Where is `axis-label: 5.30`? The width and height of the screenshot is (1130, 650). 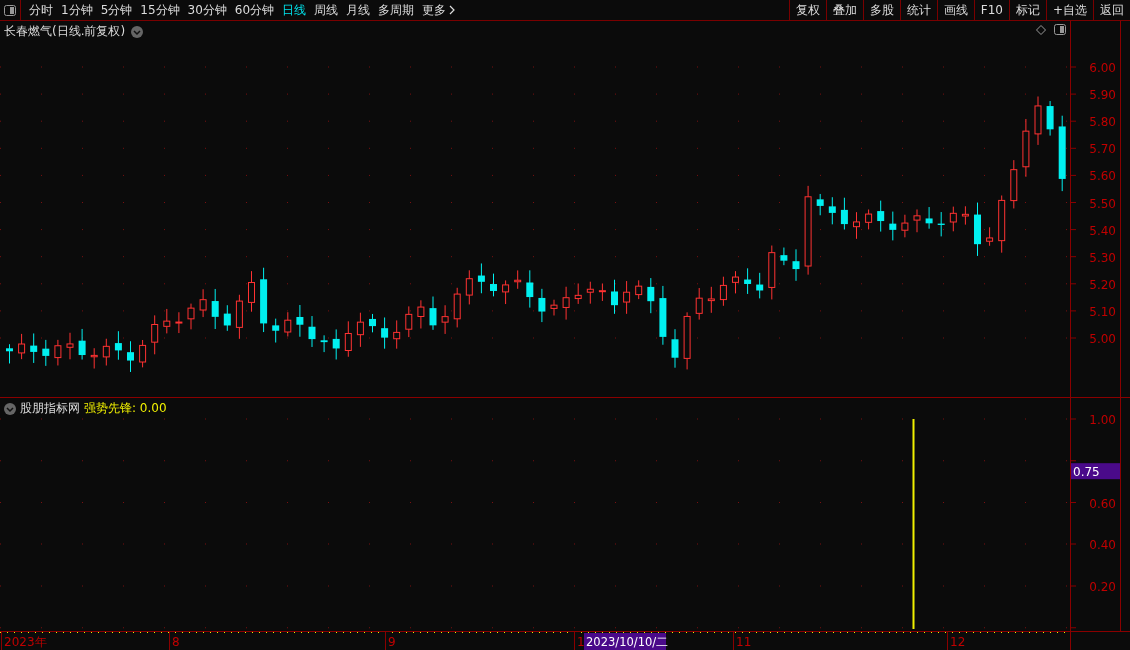
axis-label: 5.30 is located at coordinates (1102, 257).